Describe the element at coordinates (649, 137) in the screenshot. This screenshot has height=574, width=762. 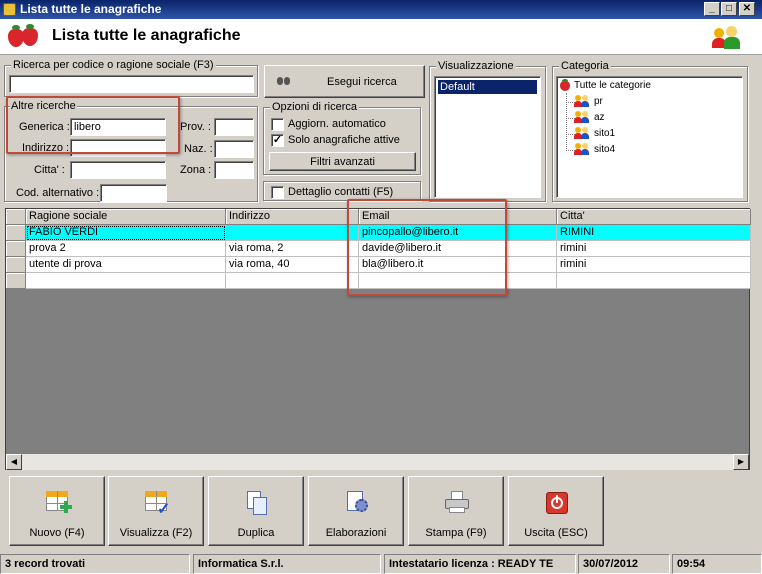
I see `category-tree: Tutte le categorie pr az sito1 sito4` at that location.